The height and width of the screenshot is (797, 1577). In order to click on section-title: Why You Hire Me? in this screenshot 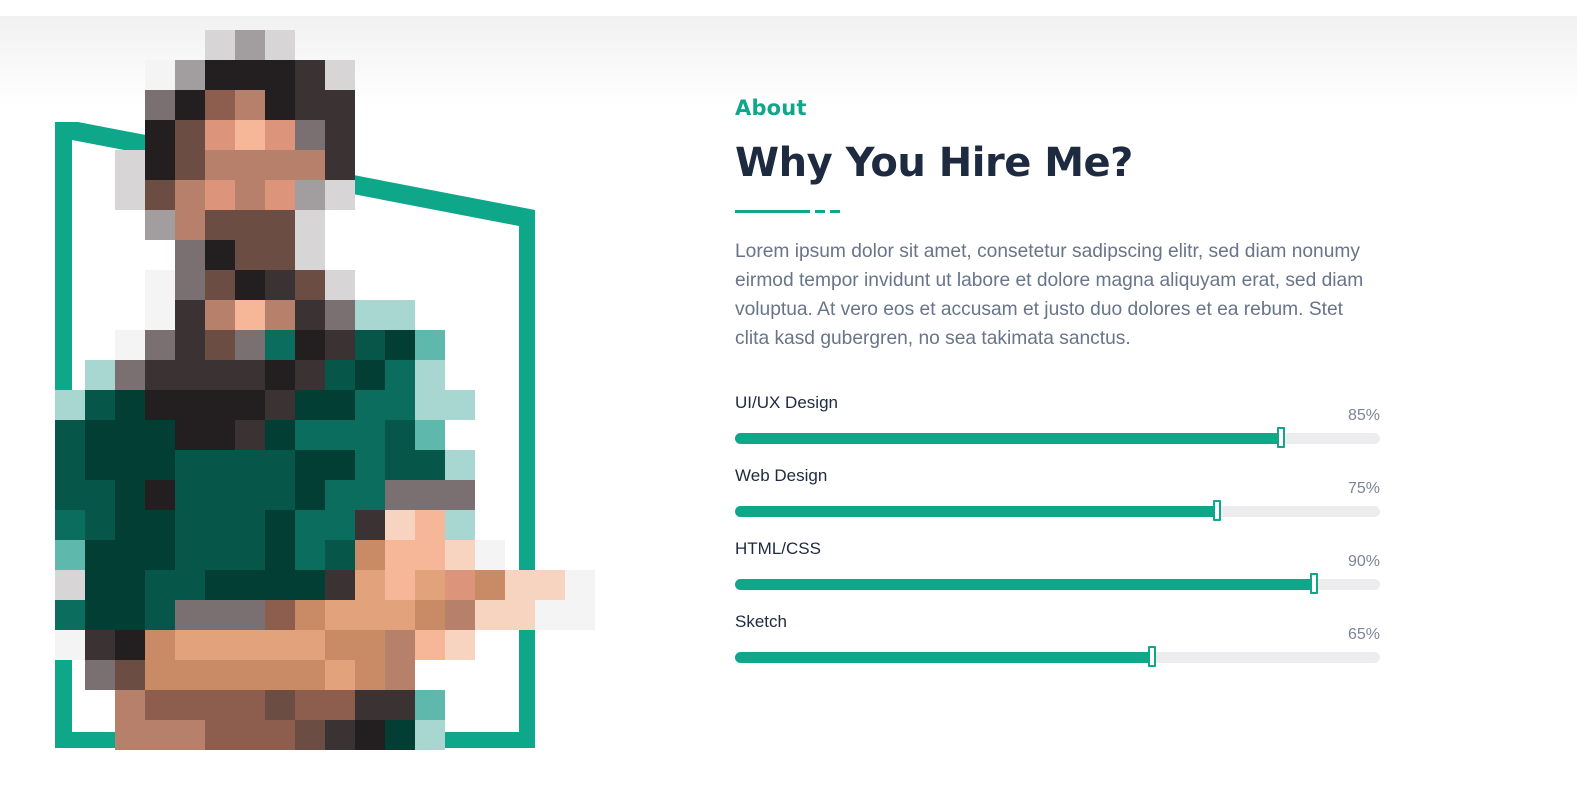, I will do `click(934, 163)`.